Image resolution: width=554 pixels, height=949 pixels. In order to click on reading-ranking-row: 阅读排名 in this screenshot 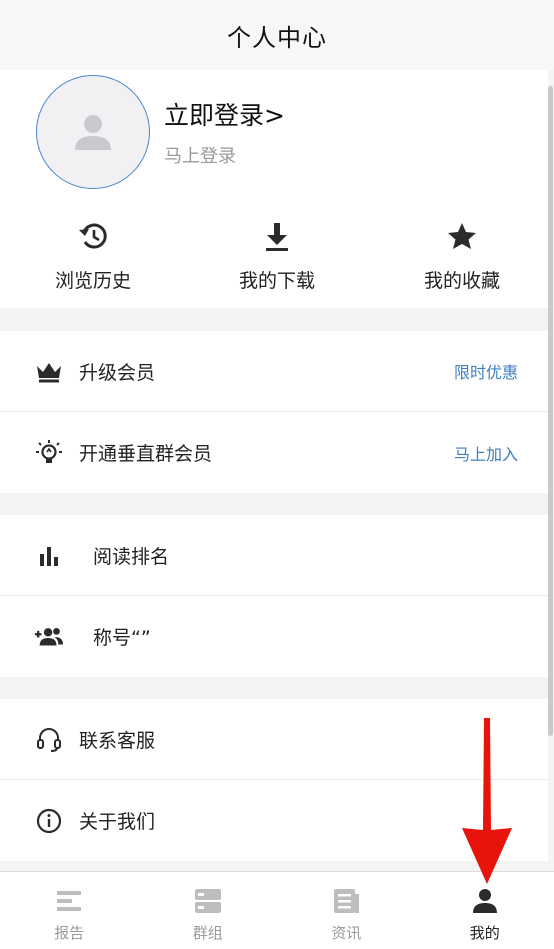, I will do `click(274, 555)`.